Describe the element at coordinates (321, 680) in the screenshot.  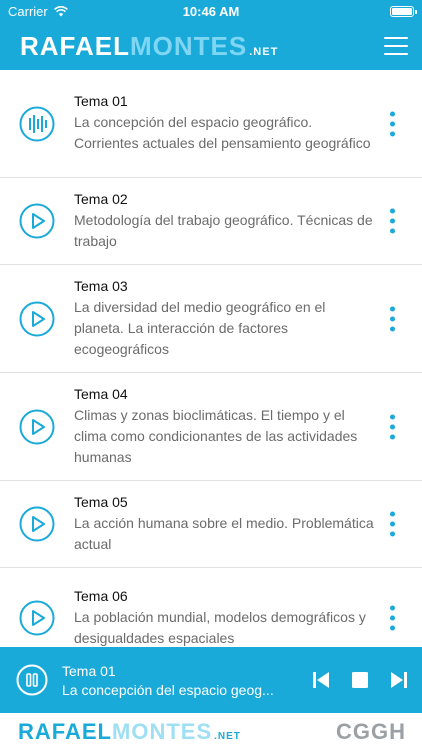
I see `previous-icon` at that location.